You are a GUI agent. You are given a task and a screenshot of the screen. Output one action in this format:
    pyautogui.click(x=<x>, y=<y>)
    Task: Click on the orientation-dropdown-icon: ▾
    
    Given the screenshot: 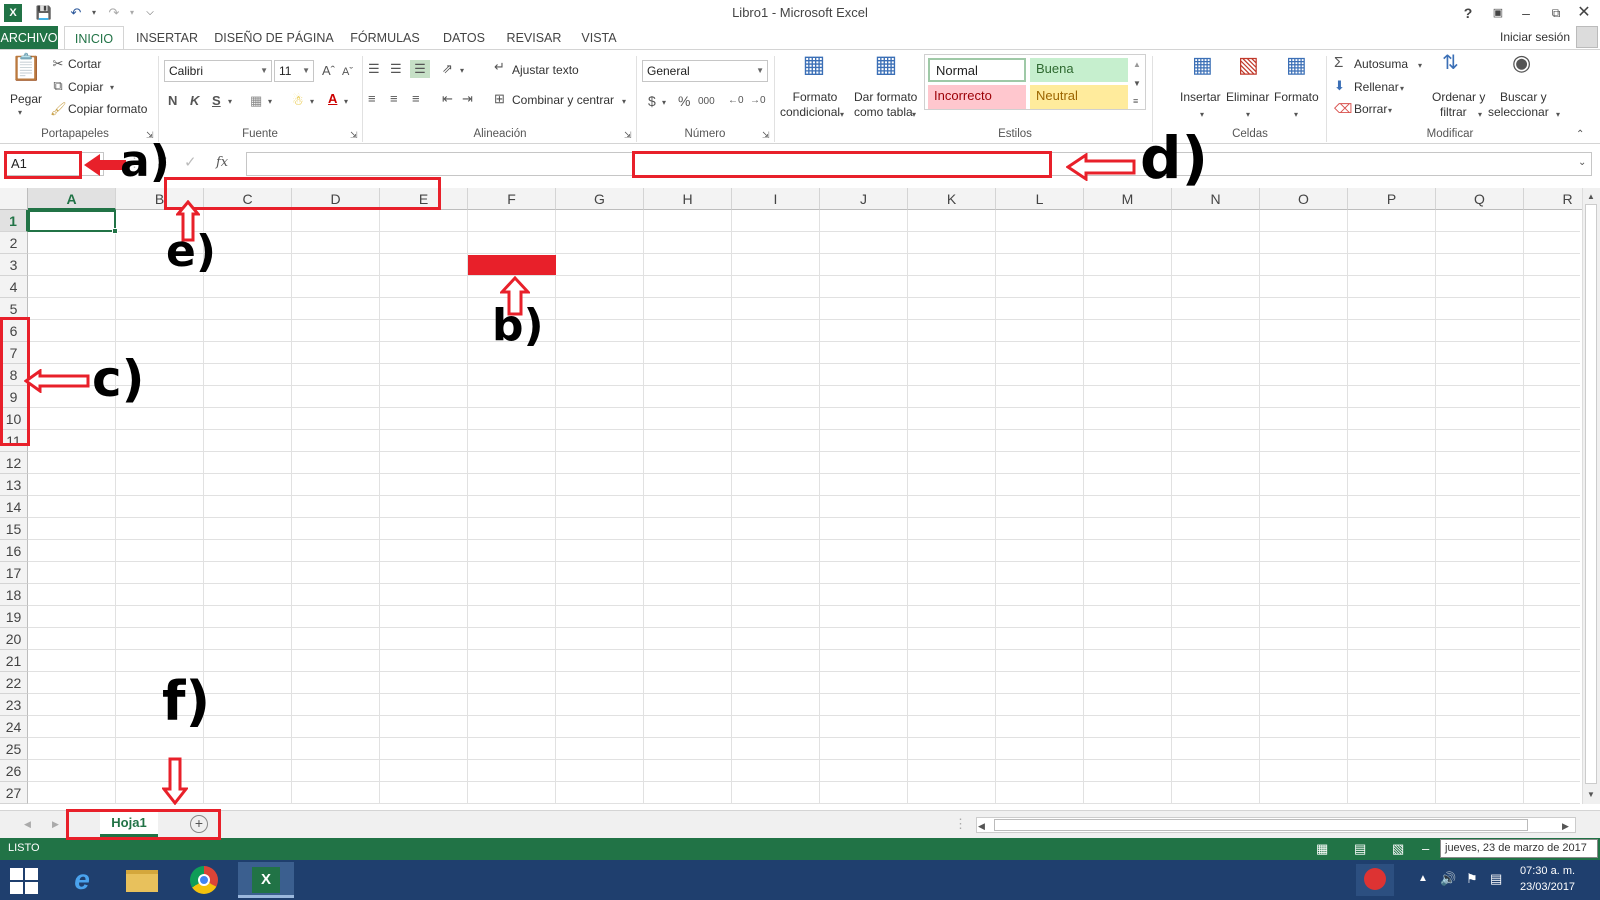 What is the action you would take?
    pyautogui.click(x=462, y=71)
    